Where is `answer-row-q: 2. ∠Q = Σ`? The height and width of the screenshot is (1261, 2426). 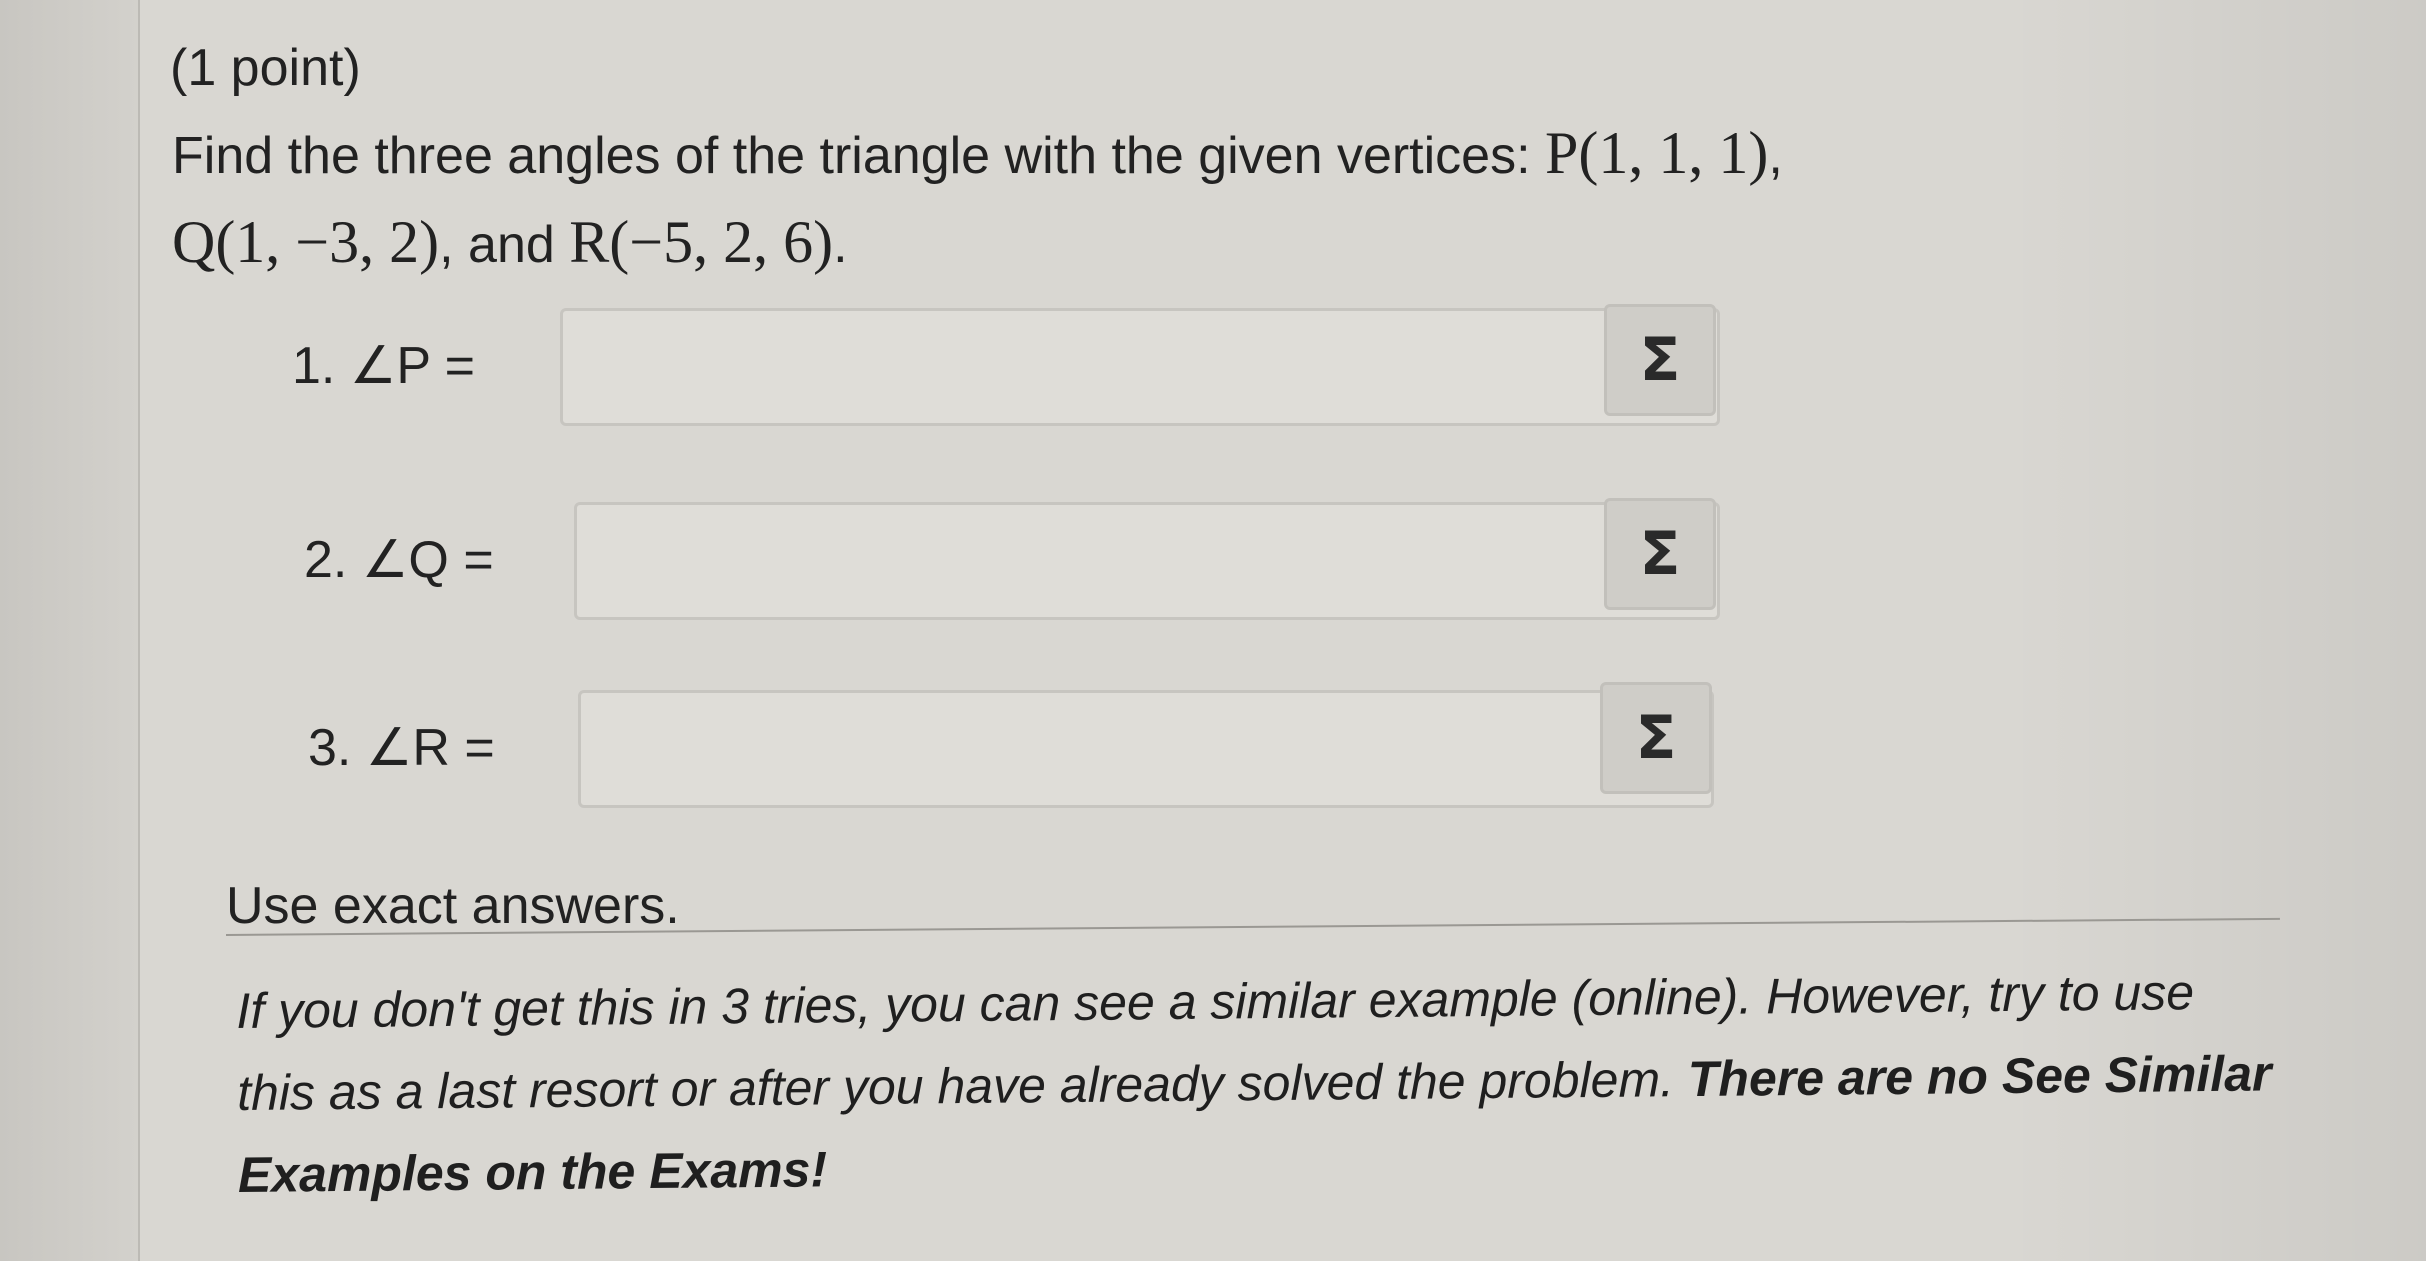
answer-row-q: 2. ∠Q = Σ is located at coordinates (860, 561).